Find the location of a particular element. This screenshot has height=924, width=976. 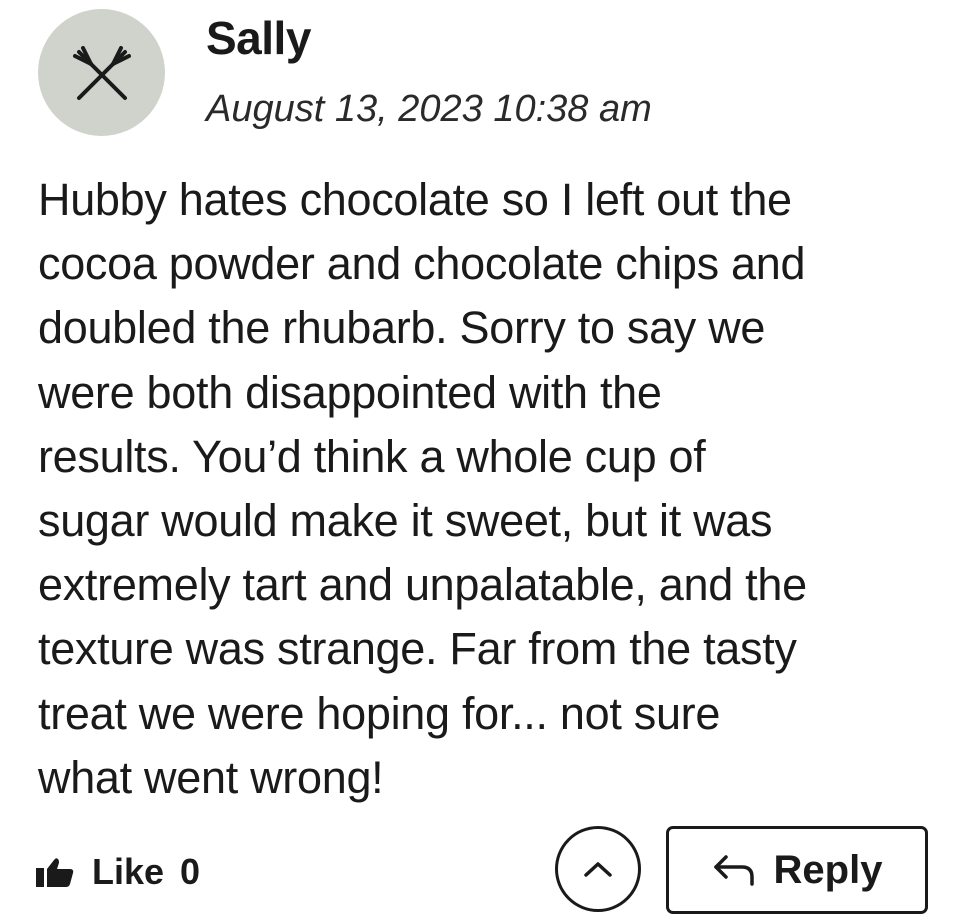

reply-label: Reply is located at coordinates (828, 869).